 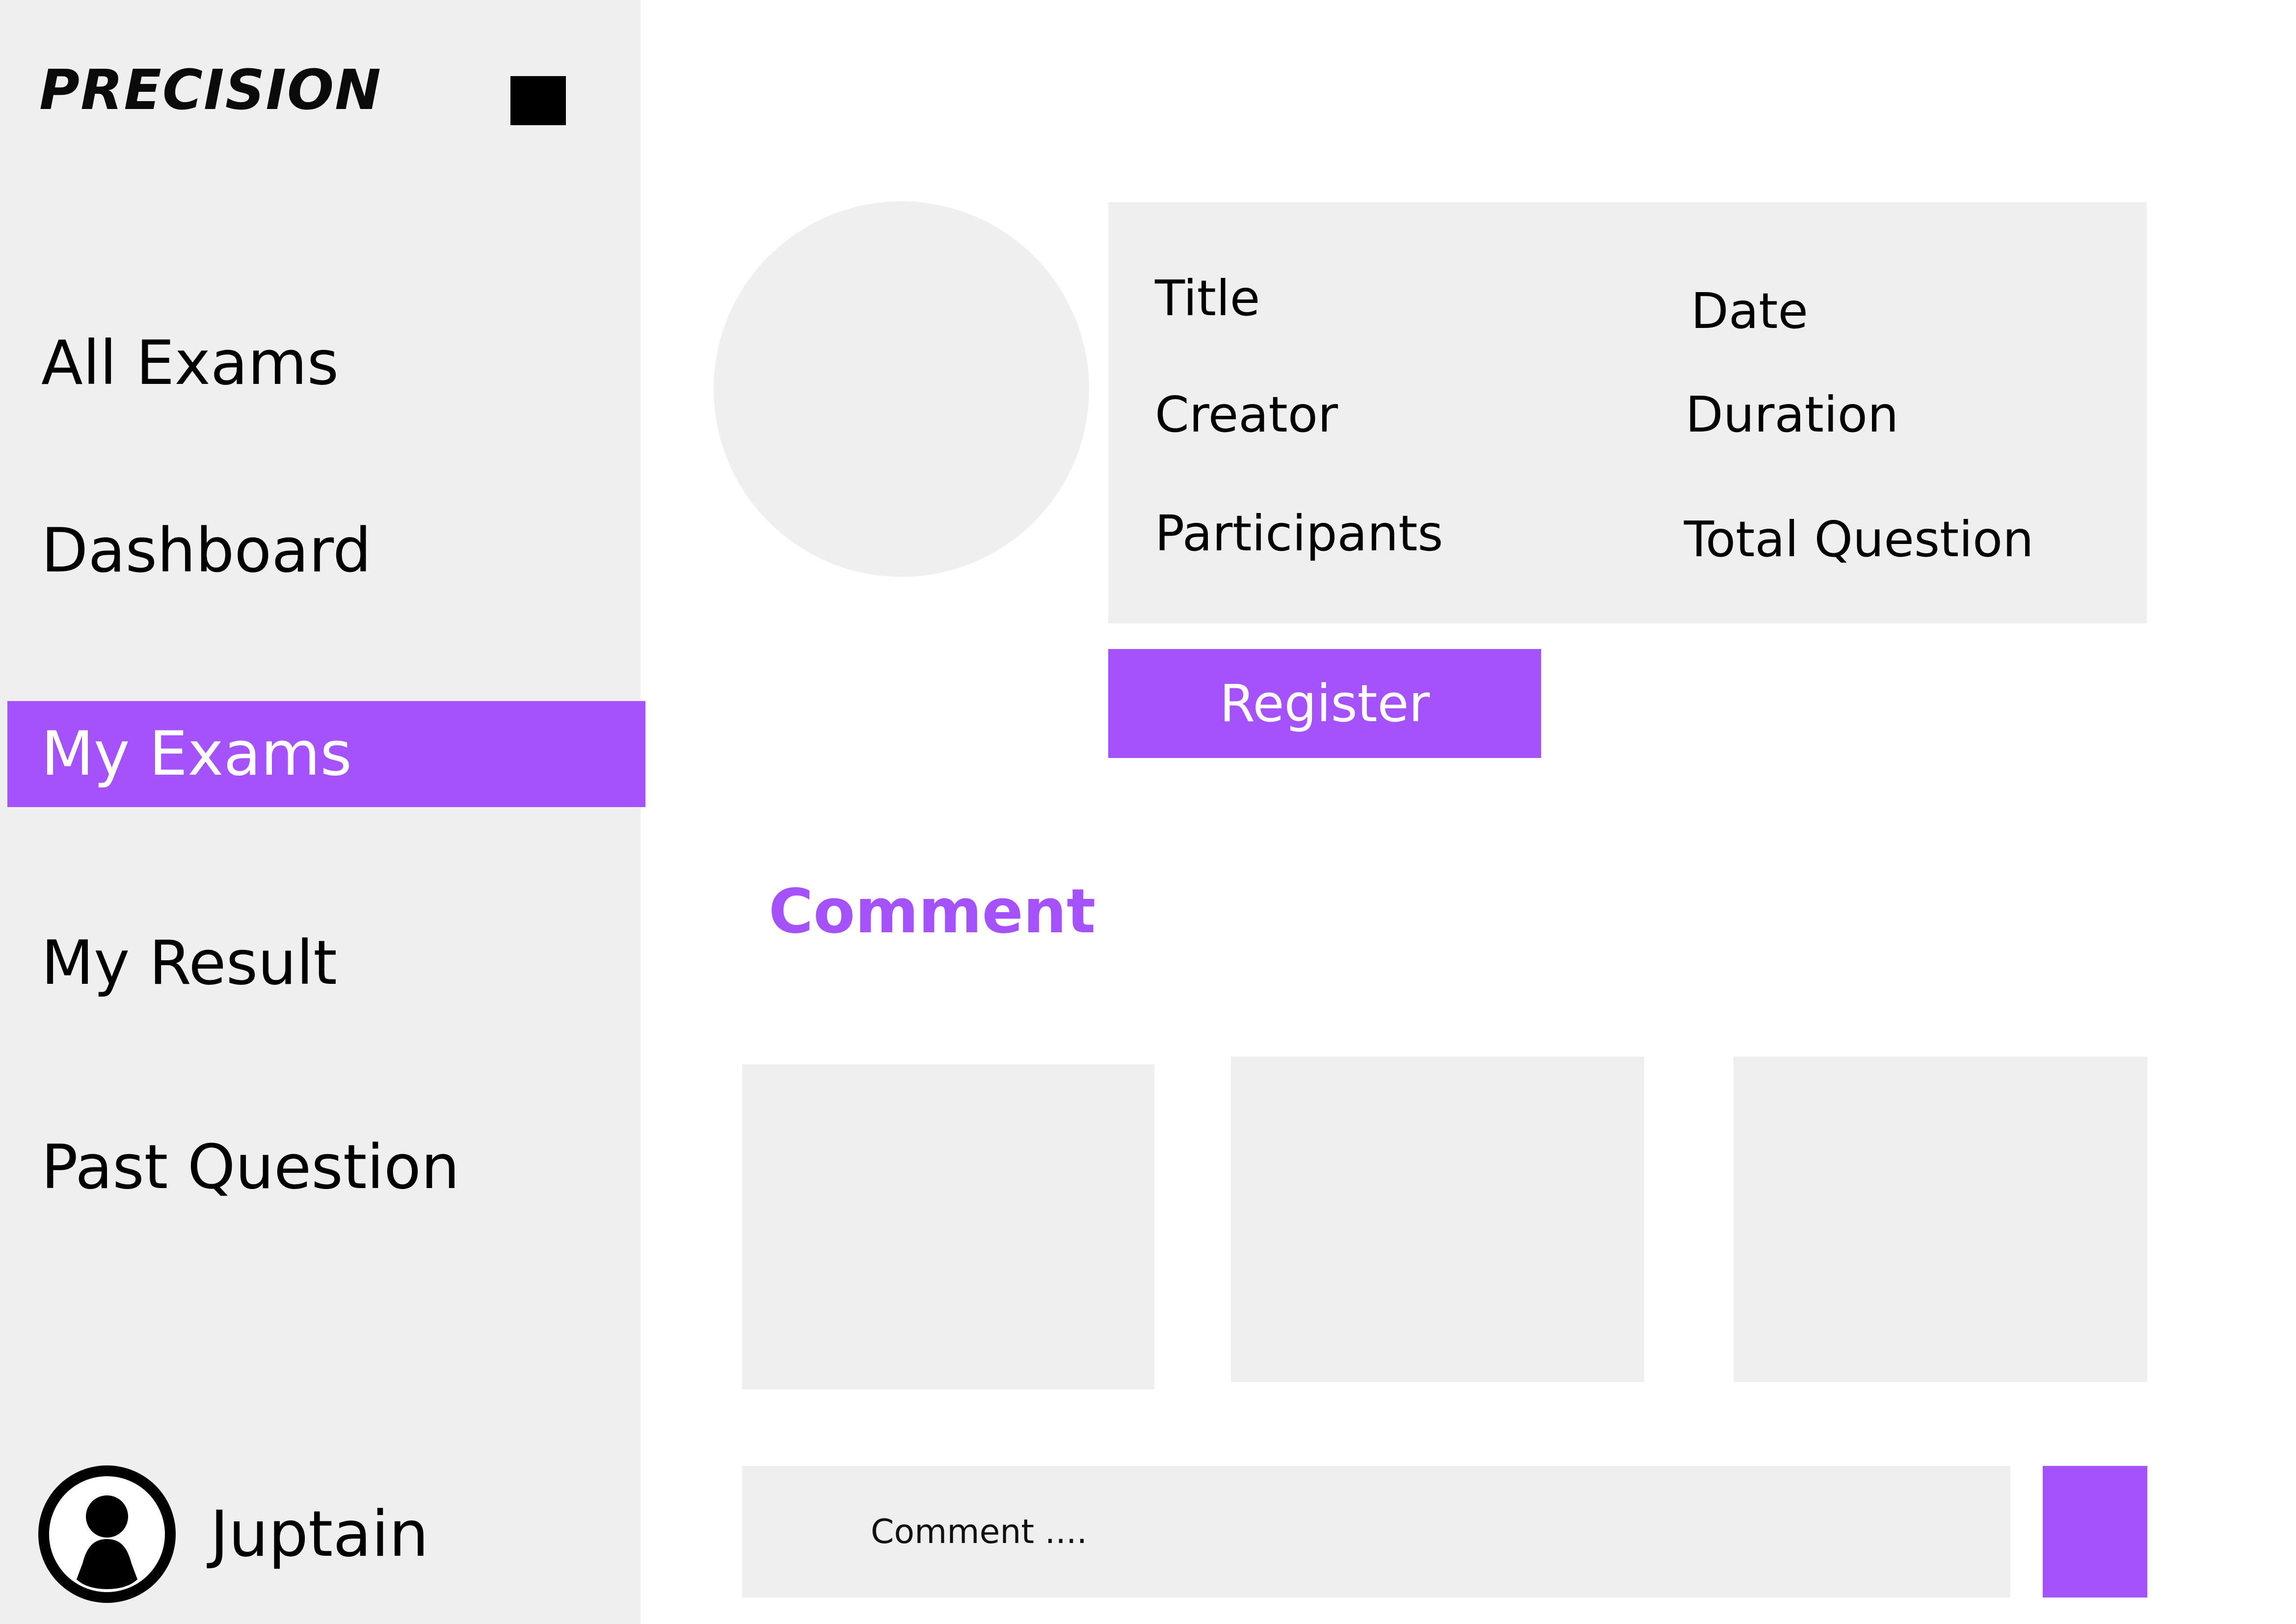 I want to click on sidebar-item-label: Dashboard, so click(x=206, y=550).